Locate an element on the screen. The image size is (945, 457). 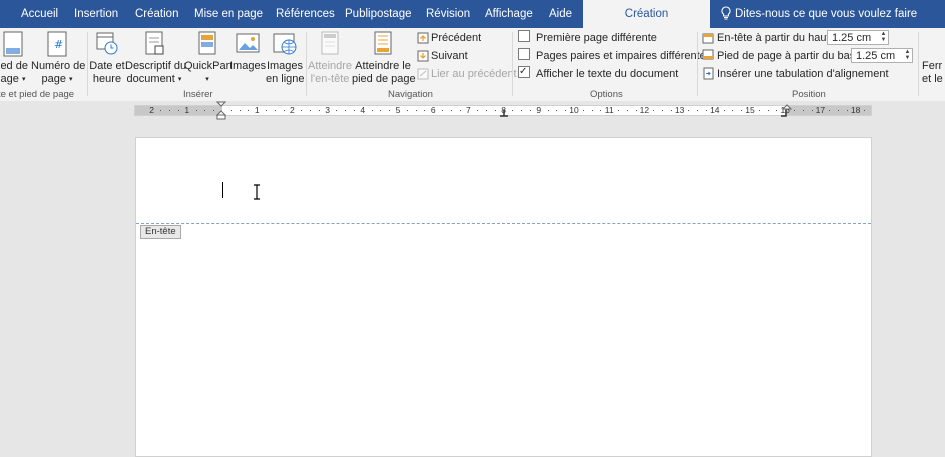
checkbox-box is located at coordinates (524, 54).